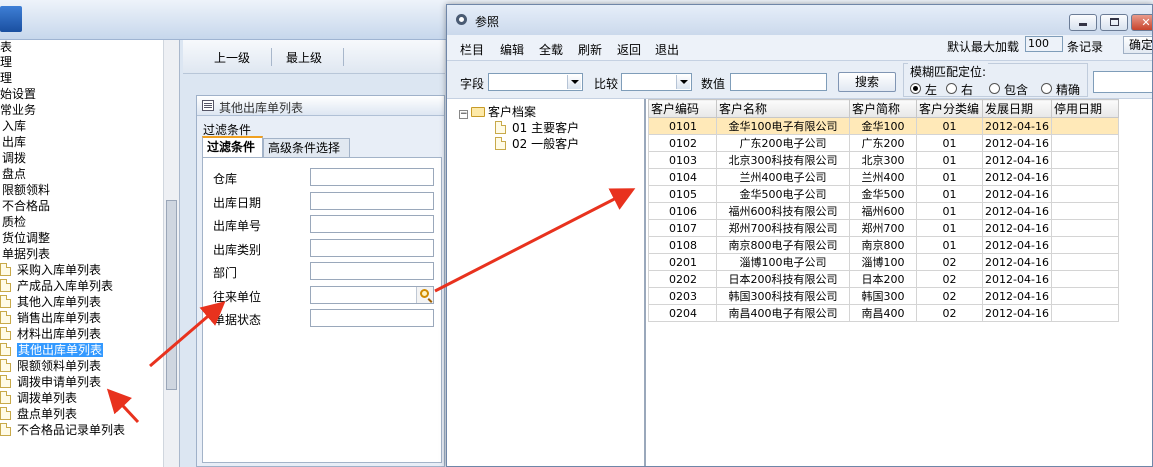 This screenshot has width=1153, height=467. What do you see at coordinates (629, 49) in the screenshot?
I see `menu-return: 返回` at bounding box center [629, 49].